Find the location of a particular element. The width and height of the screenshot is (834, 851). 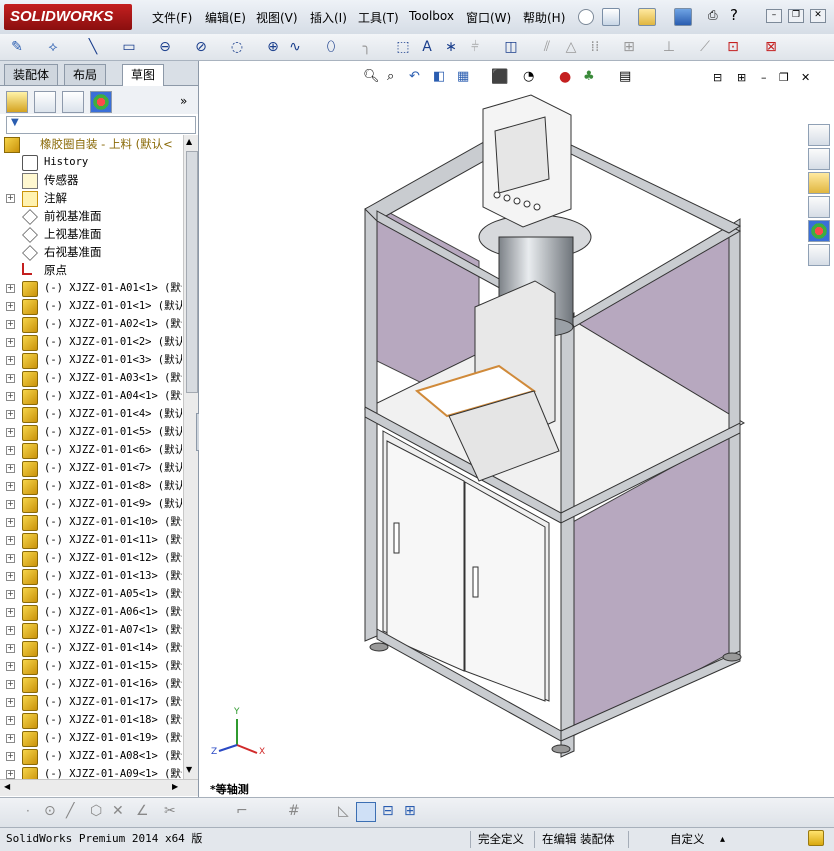

appearances-icon is located at coordinates (819, 231).